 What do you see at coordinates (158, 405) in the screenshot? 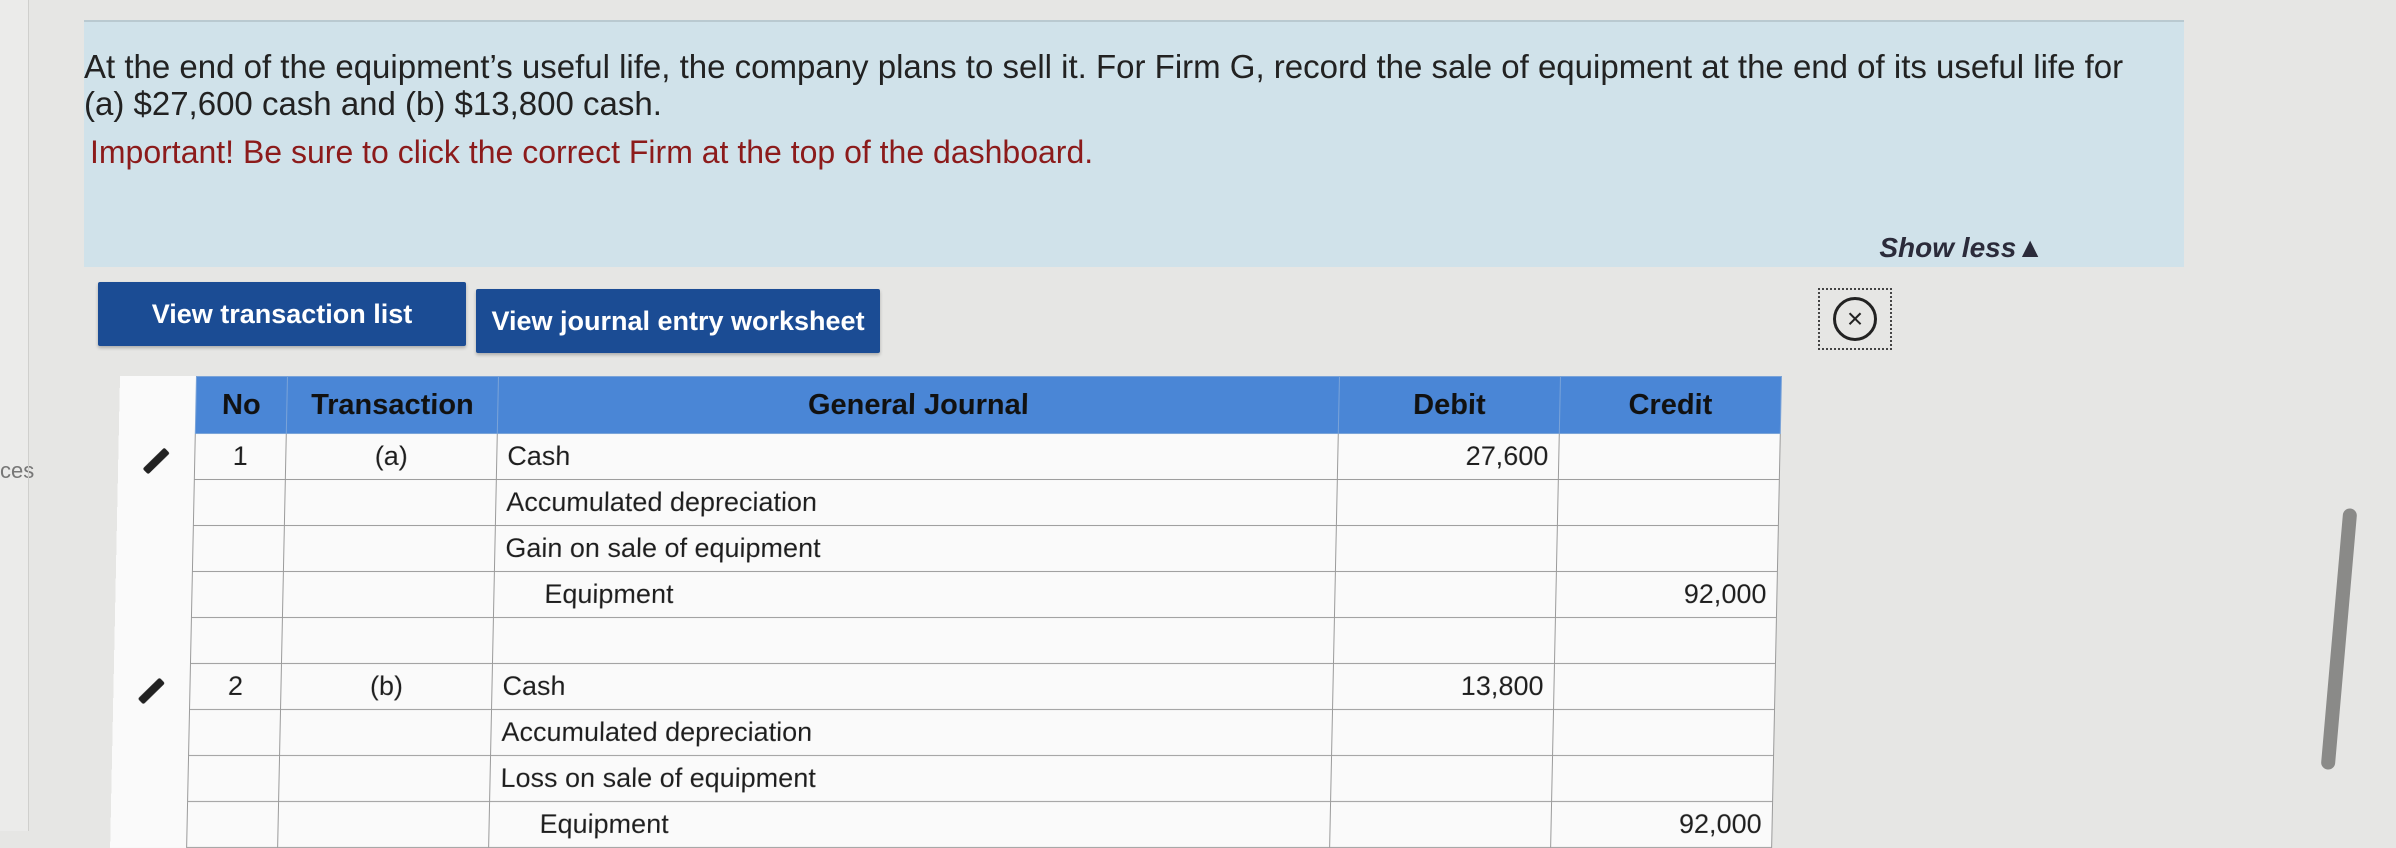
I see `edit-column-header` at bounding box center [158, 405].